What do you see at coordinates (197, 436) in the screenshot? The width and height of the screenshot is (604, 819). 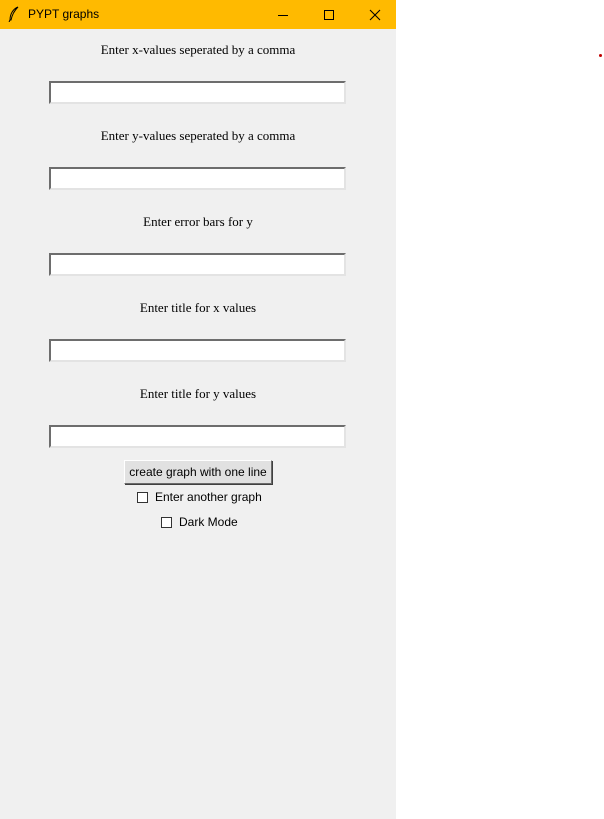 I see `y-title-input` at bounding box center [197, 436].